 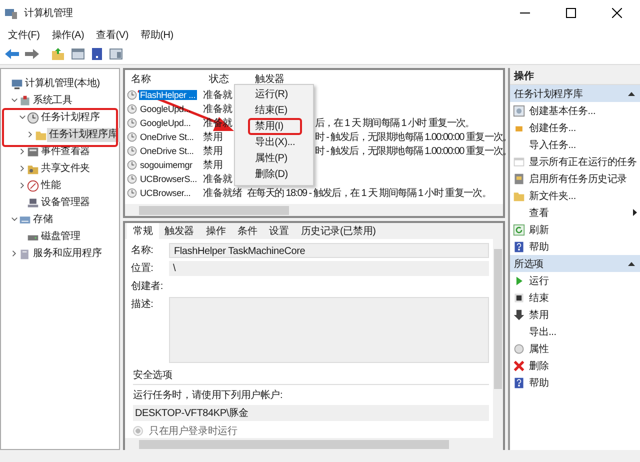 I want to click on field-label: 描述:, so click(x=142, y=305).